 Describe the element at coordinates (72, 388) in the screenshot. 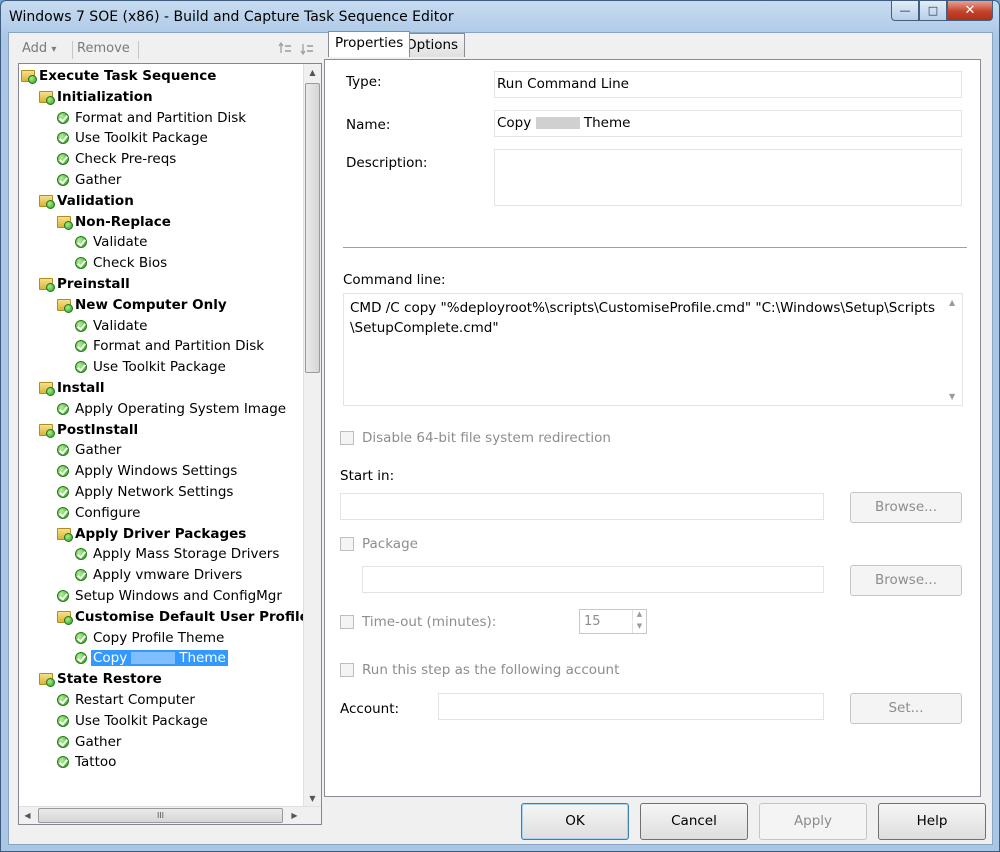

I see `tree-group-item: Install` at that location.